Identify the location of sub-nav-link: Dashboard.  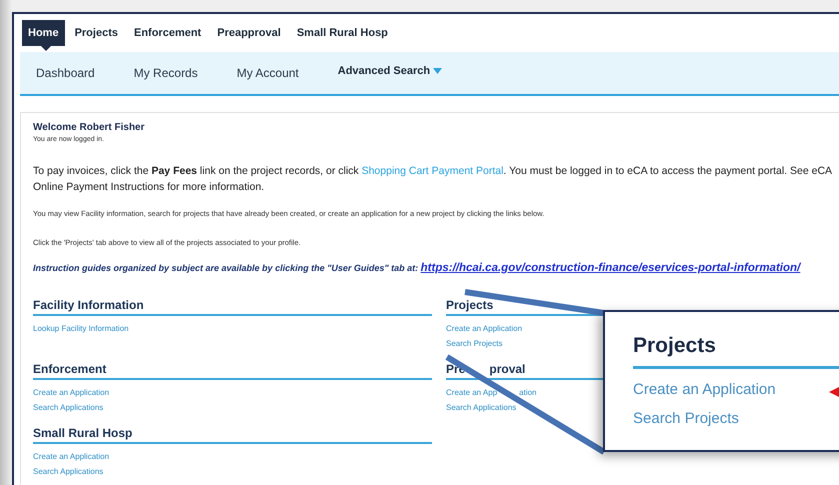
(65, 73).